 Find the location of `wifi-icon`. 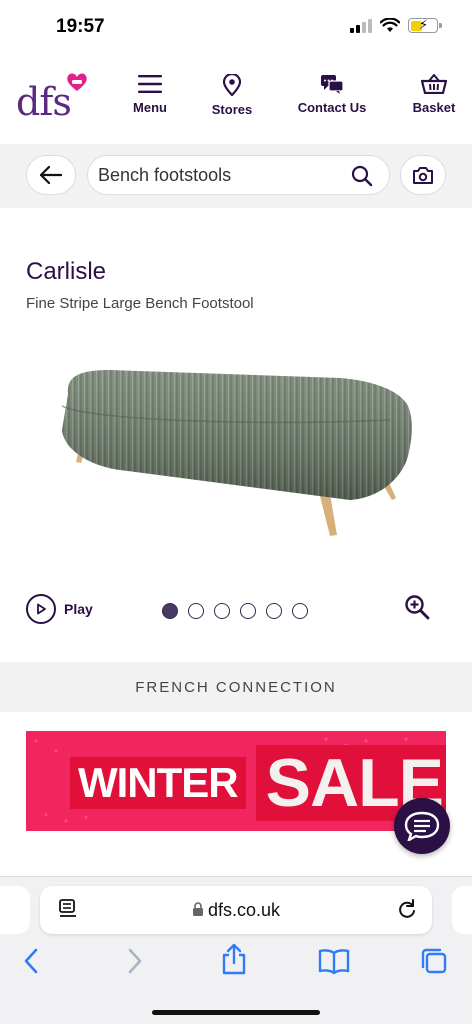

wifi-icon is located at coordinates (390, 25).